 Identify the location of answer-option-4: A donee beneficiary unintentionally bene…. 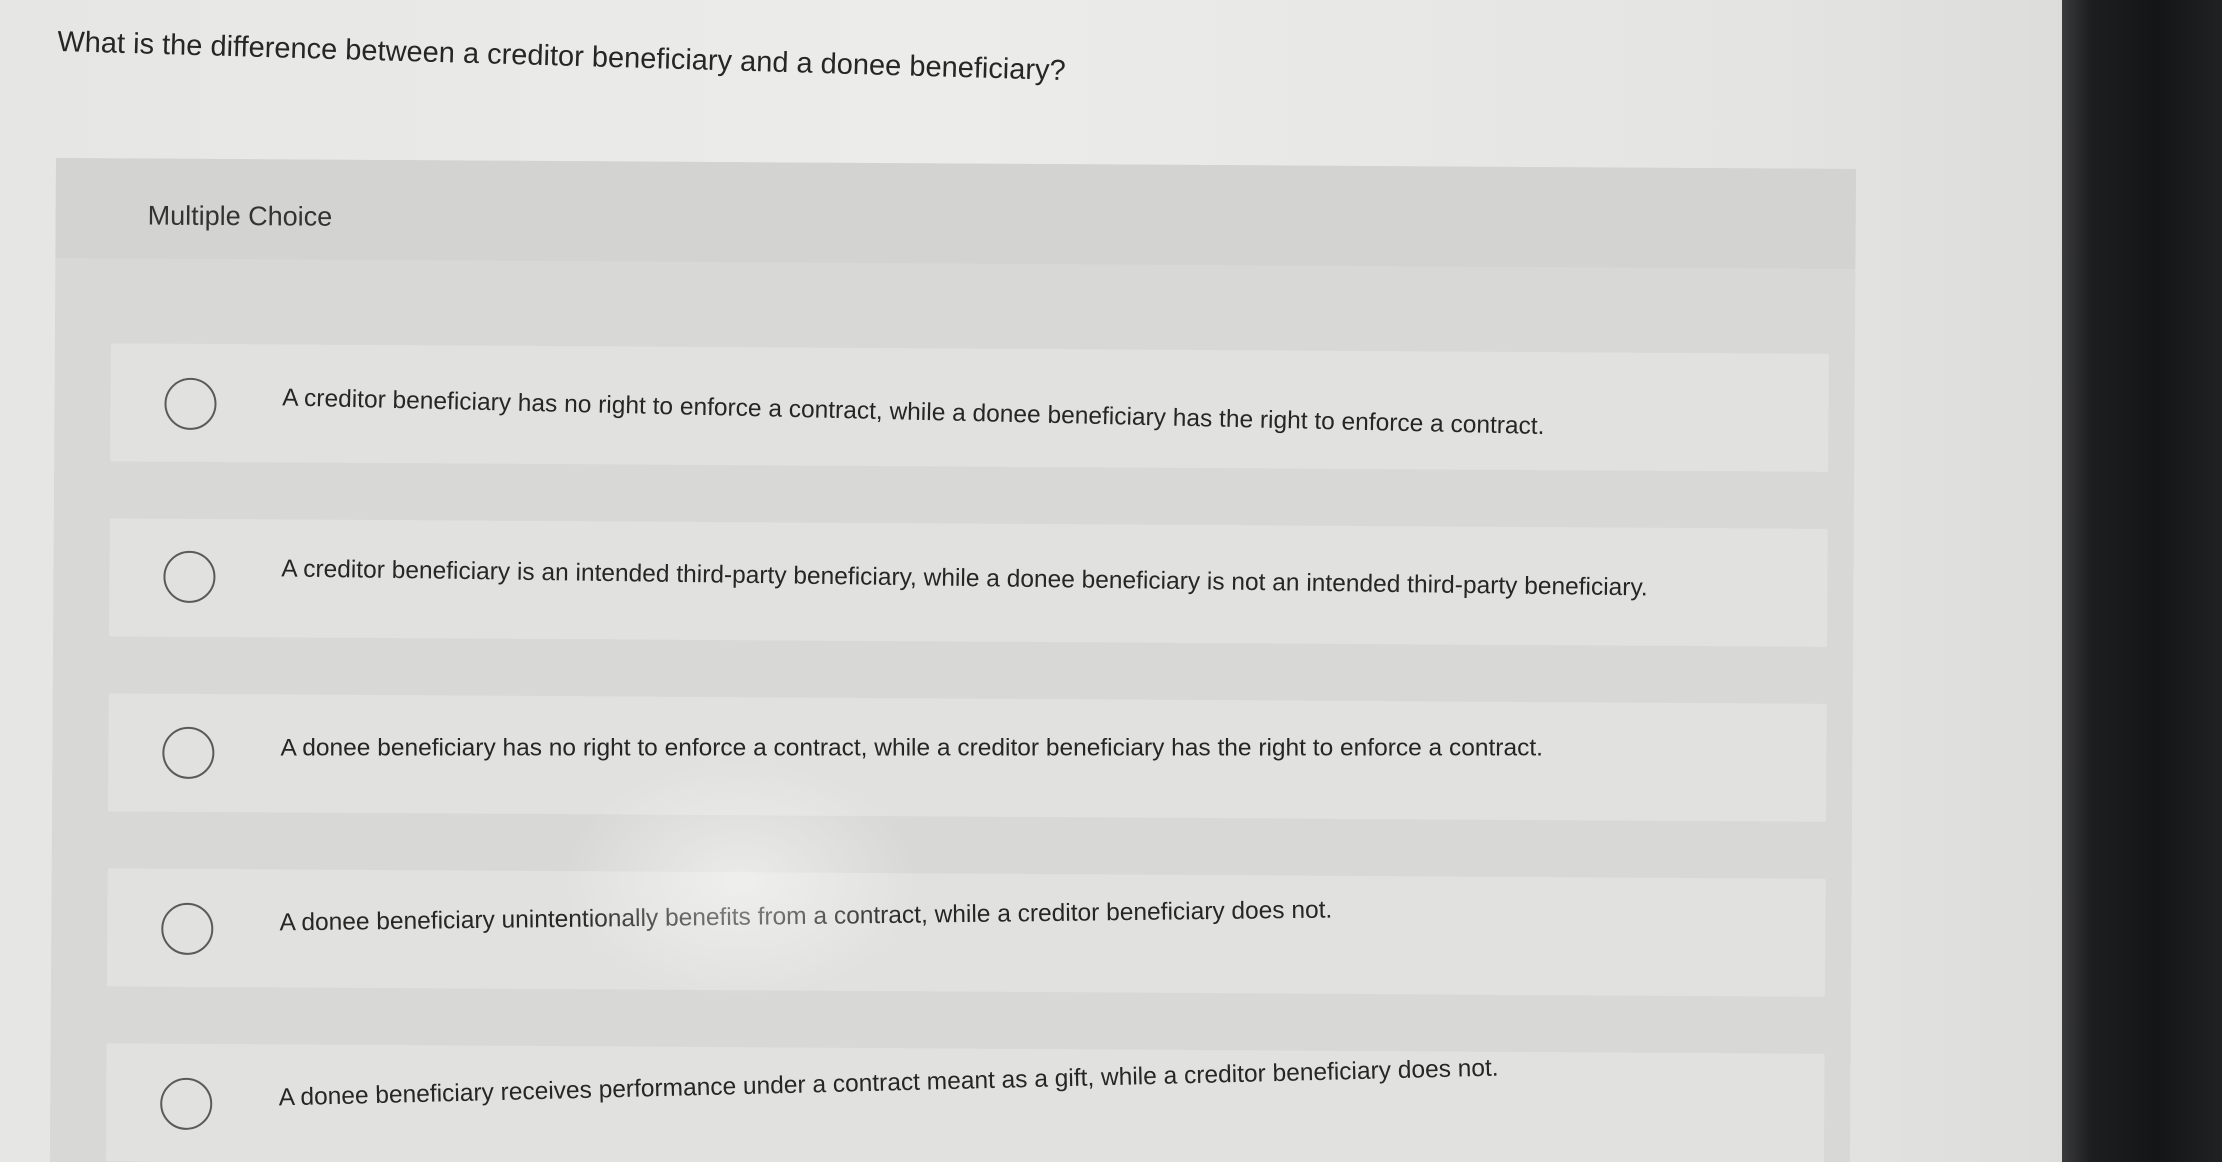
(966, 932).